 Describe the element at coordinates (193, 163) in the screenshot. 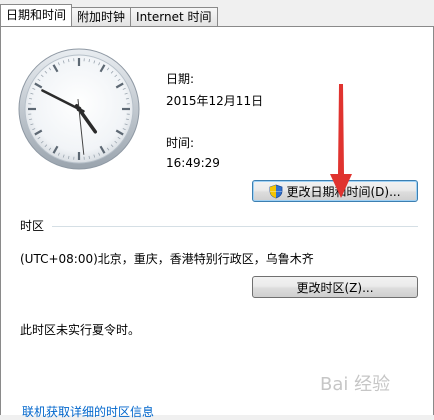

I see `time-value: 16:49:29` at that location.